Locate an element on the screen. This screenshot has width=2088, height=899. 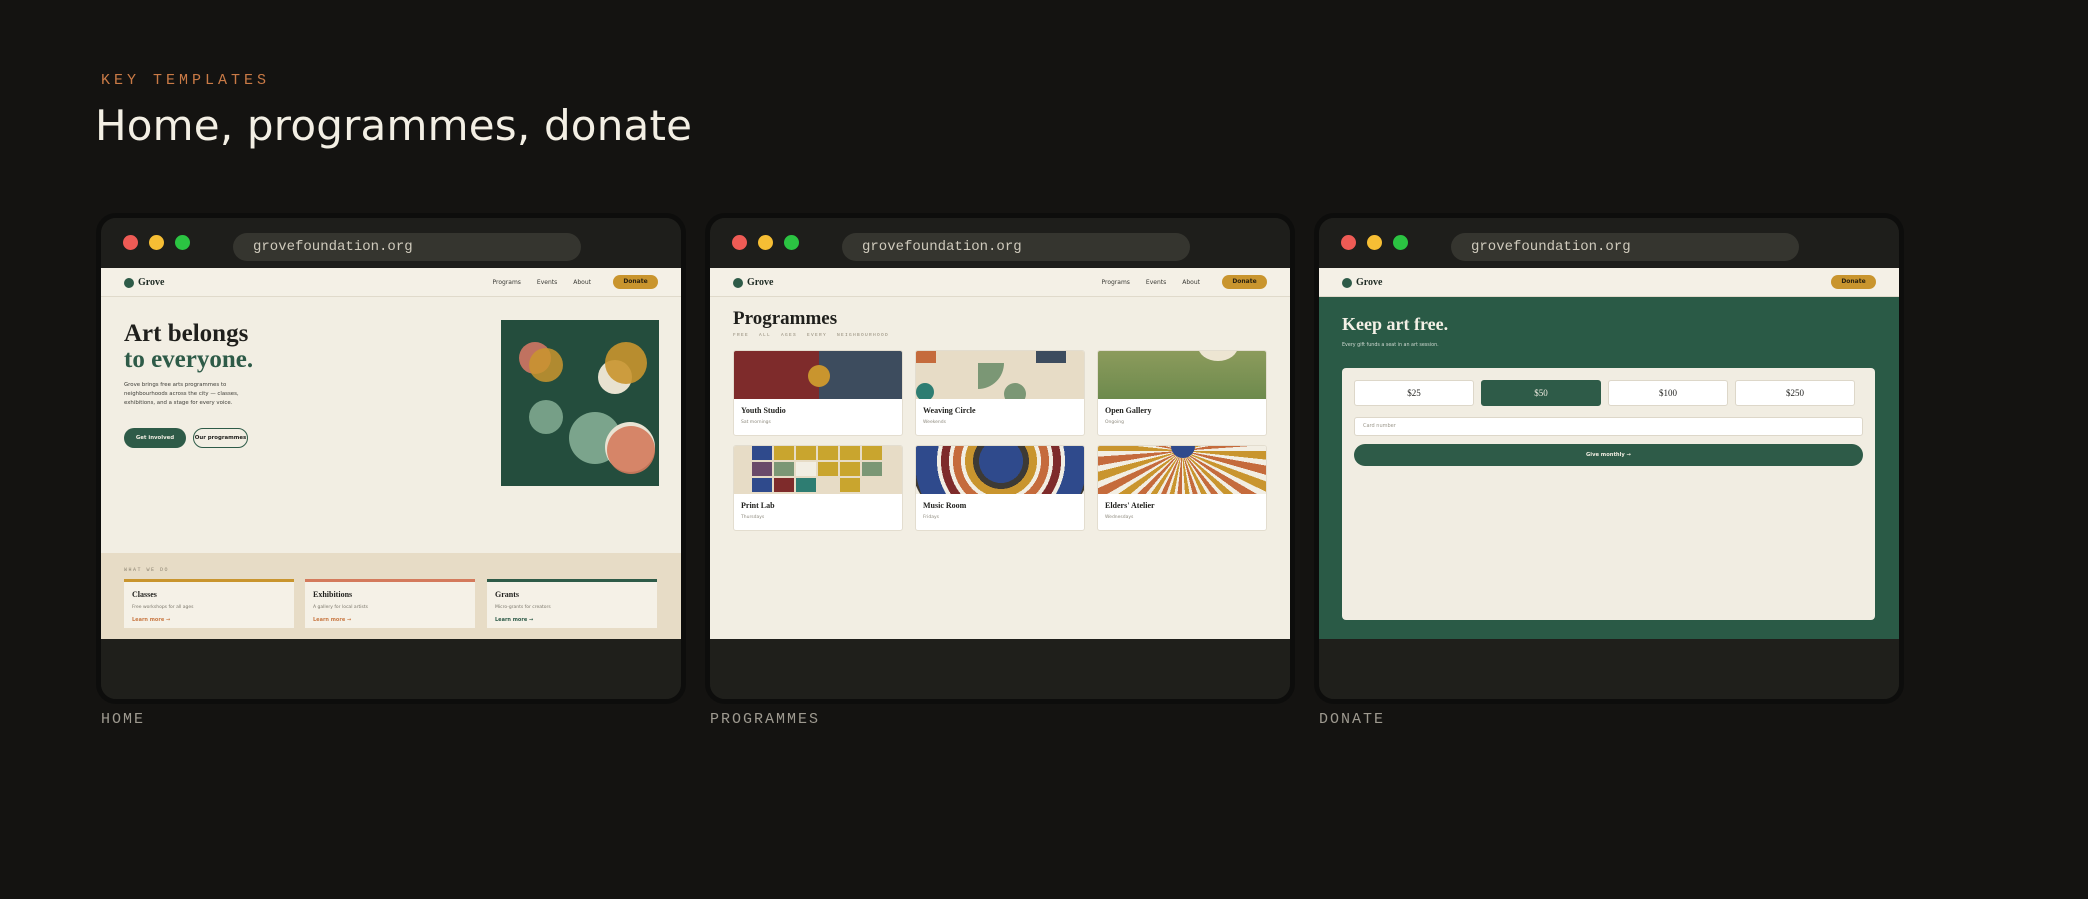
programme-card-music-room: Music Room Fridays is located at coordinates (1000, 488).